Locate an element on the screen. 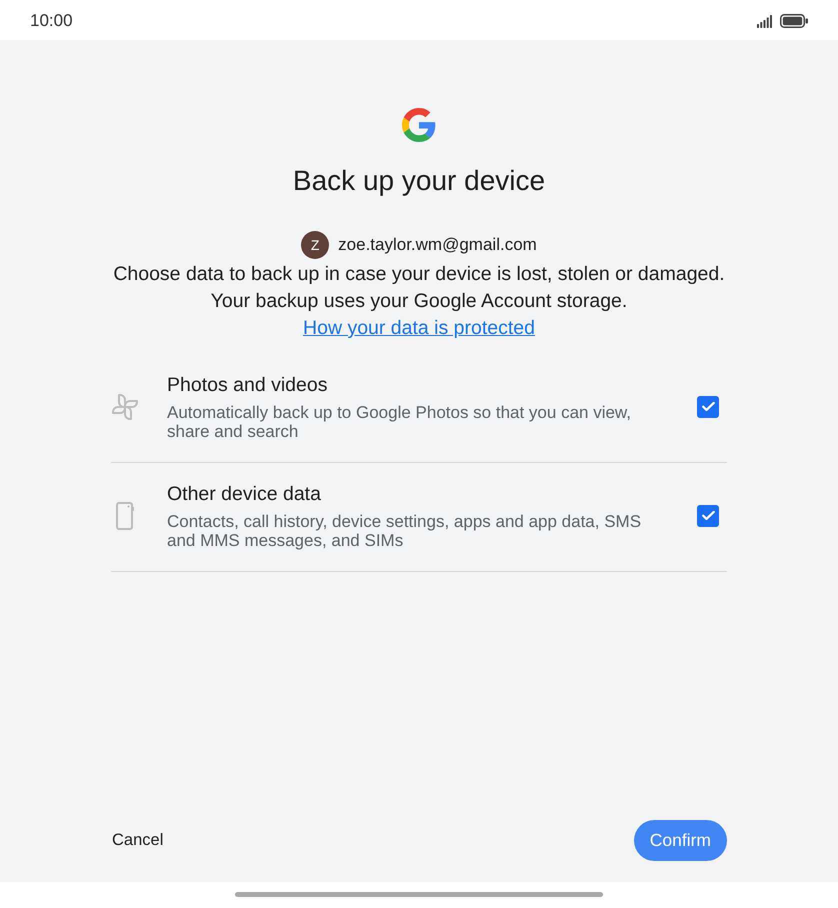 This screenshot has width=838, height=908. account-email: zoe.taylor.wm@gmail.com is located at coordinates (437, 245).